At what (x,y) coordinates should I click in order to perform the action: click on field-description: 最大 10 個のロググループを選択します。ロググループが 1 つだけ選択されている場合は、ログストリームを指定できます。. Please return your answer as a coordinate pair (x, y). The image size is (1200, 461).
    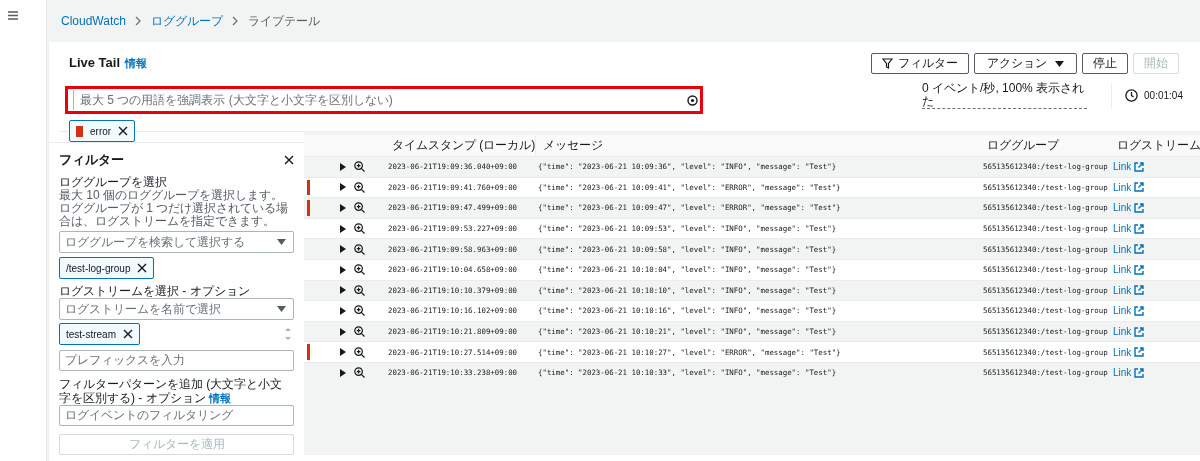
    Looking at the image, I should click on (174, 208).